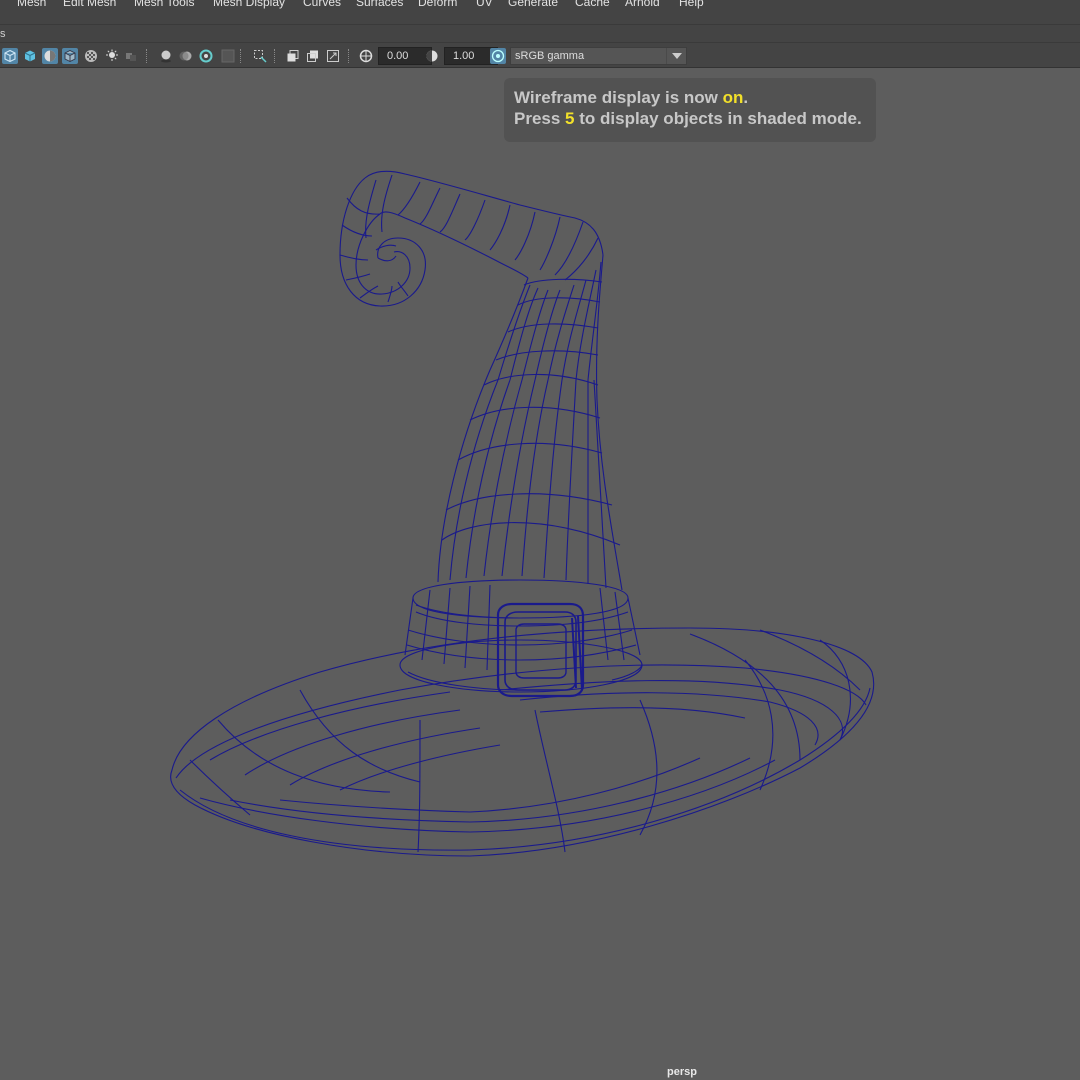  I want to click on camera-name-label: persp, so click(682, 1072).